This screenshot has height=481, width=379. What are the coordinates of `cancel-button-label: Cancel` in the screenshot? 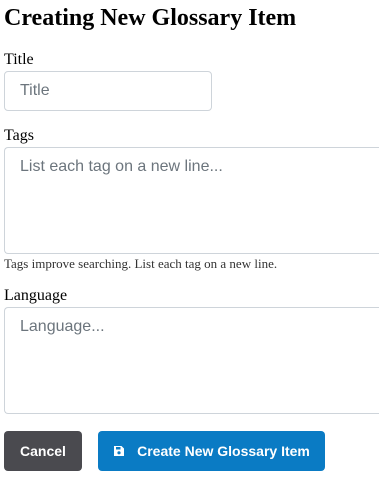 It's located at (43, 451).